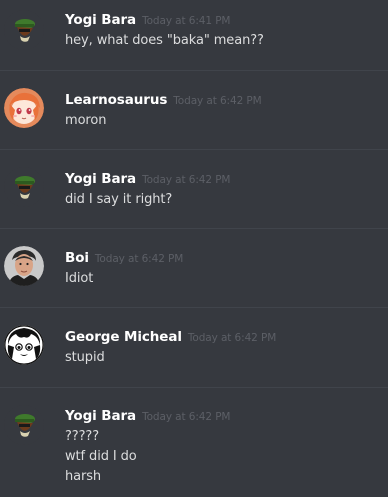 The image size is (388, 497). What do you see at coordinates (116, 100) in the screenshot?
I see `username: Learnosaurus` at bounding box center [116, 100].